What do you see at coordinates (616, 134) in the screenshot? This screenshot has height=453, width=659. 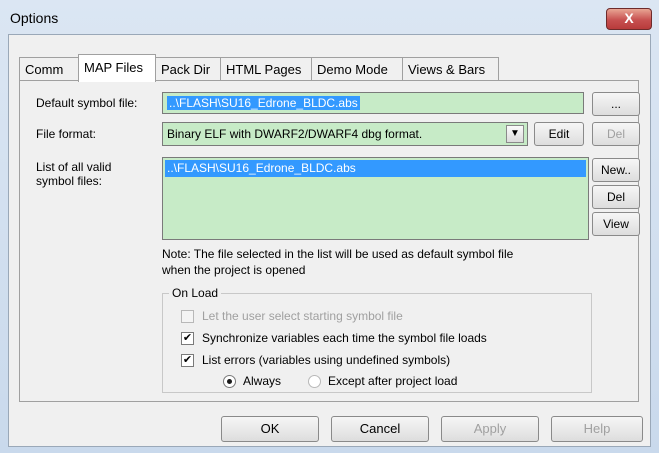 I see `del-format-button: Del` at bounding box center [616, 134].